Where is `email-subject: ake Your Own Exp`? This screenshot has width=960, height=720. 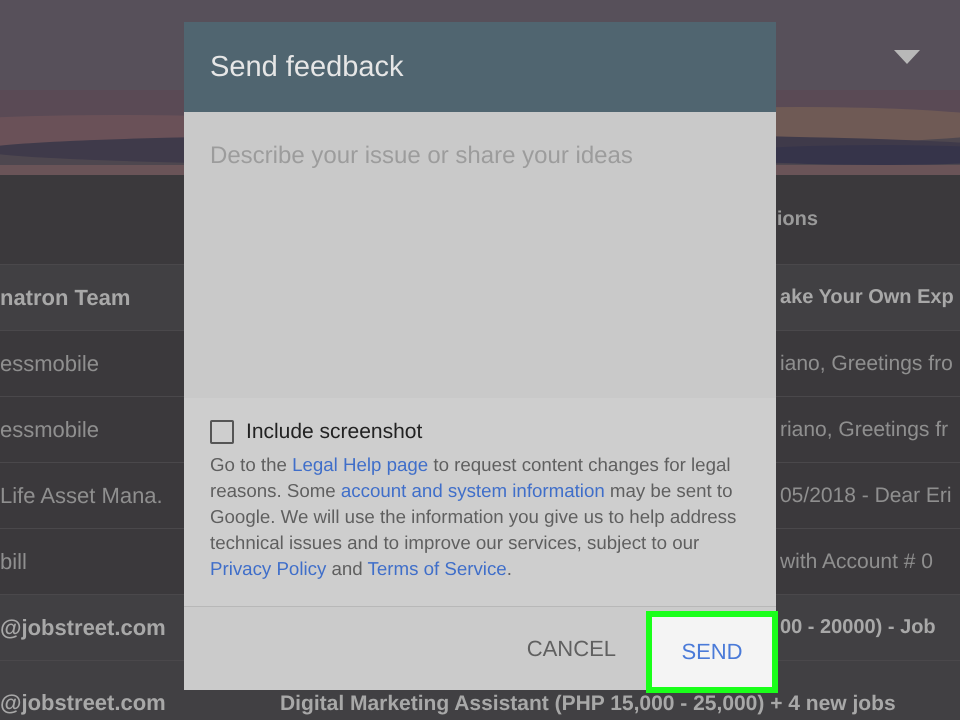 email-subject: ake Your Own Exp is located at coordinates (867, 297).